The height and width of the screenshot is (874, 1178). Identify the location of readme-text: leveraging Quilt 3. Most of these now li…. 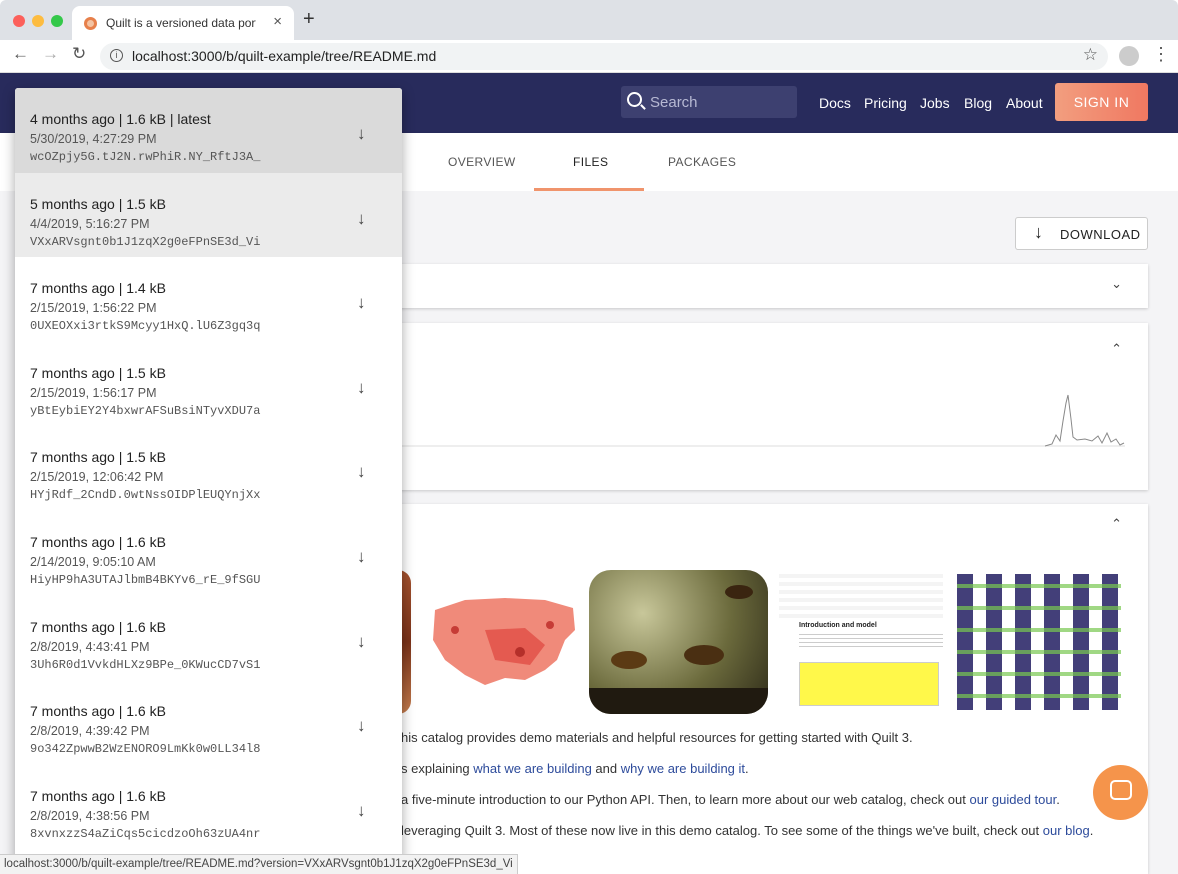
(722, 830).